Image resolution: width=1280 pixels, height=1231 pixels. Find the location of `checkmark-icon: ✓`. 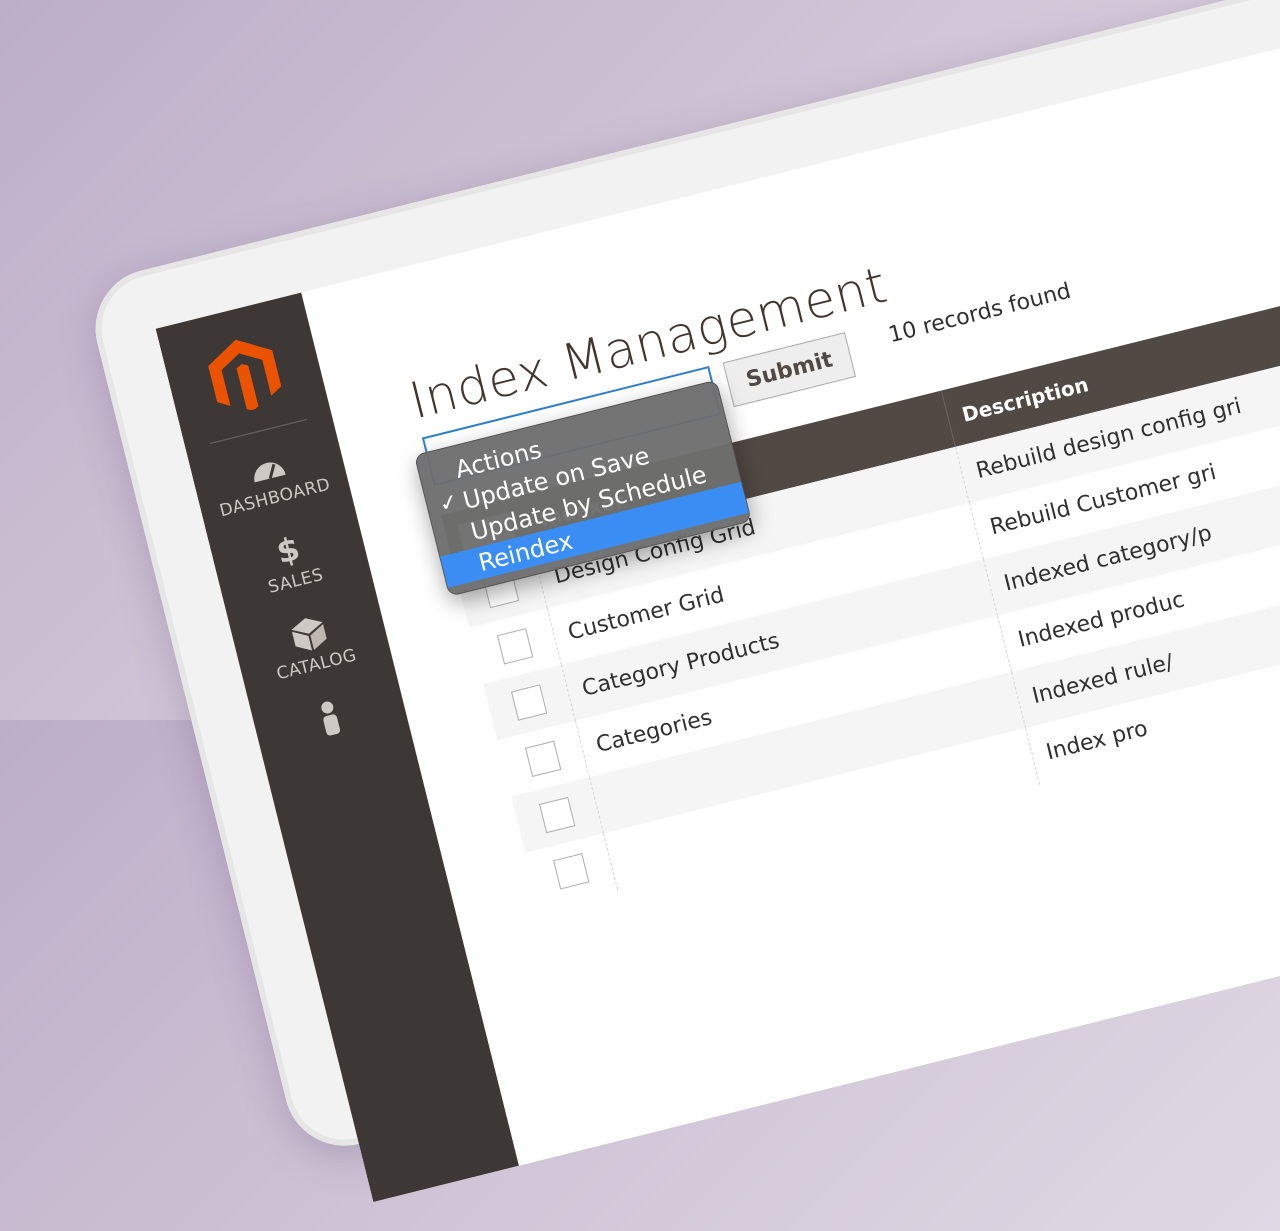

checkmark-icon: ✓ is located at coordinates (448, 503).